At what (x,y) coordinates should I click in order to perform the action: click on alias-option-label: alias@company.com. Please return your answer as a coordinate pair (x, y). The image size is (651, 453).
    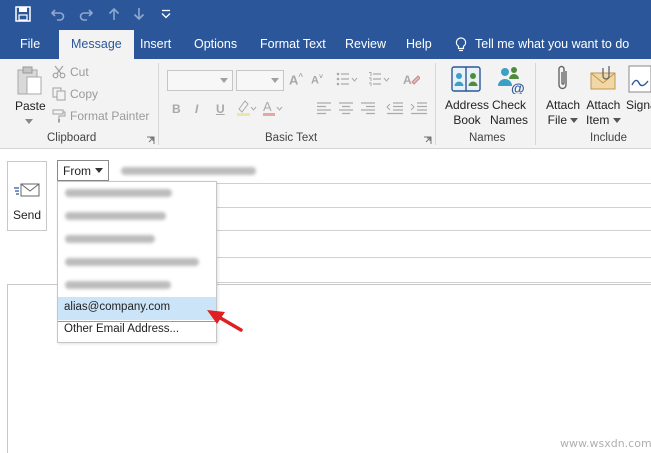
    Looking at the image, I should click on (117, 307).